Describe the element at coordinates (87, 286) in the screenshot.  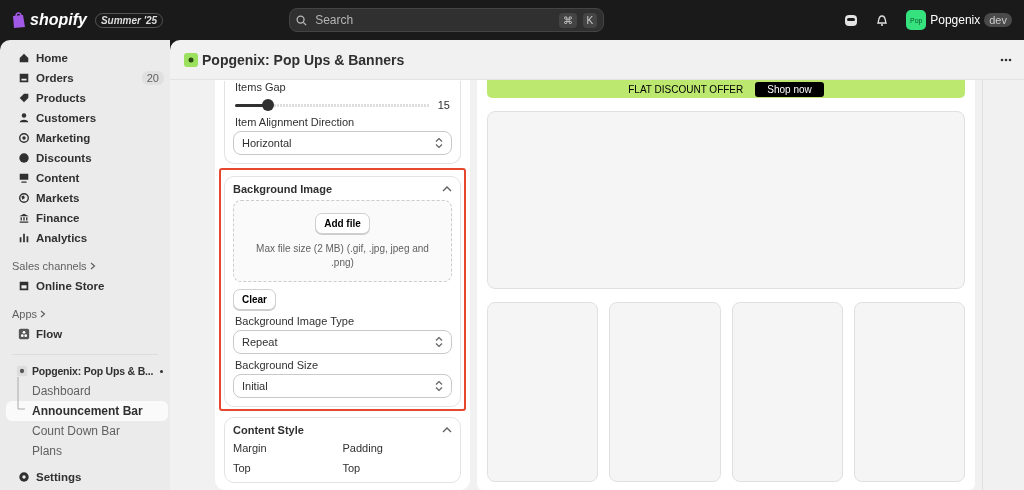
I see `nav-item: Online Store` at that location.